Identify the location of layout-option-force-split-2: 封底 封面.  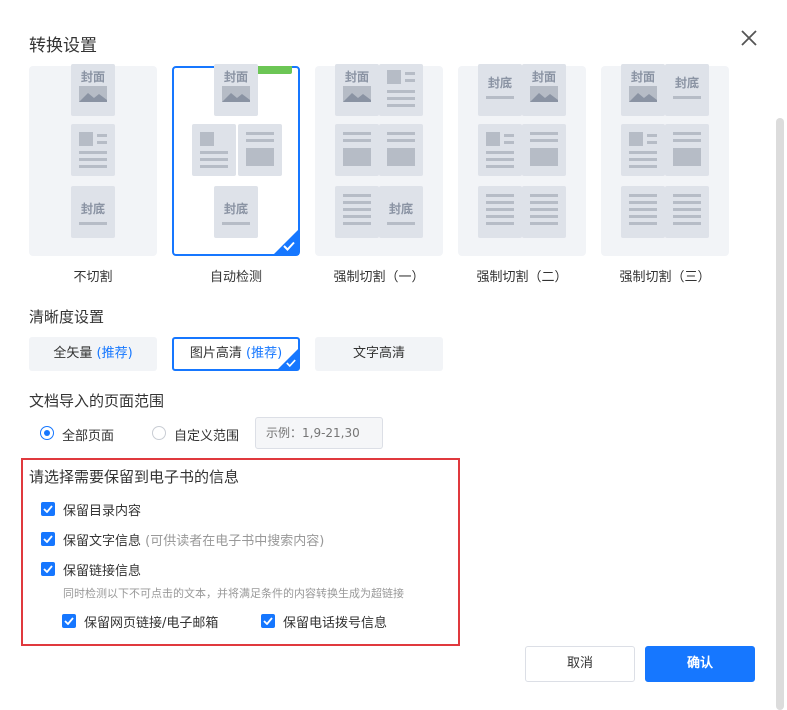
(522, 160).